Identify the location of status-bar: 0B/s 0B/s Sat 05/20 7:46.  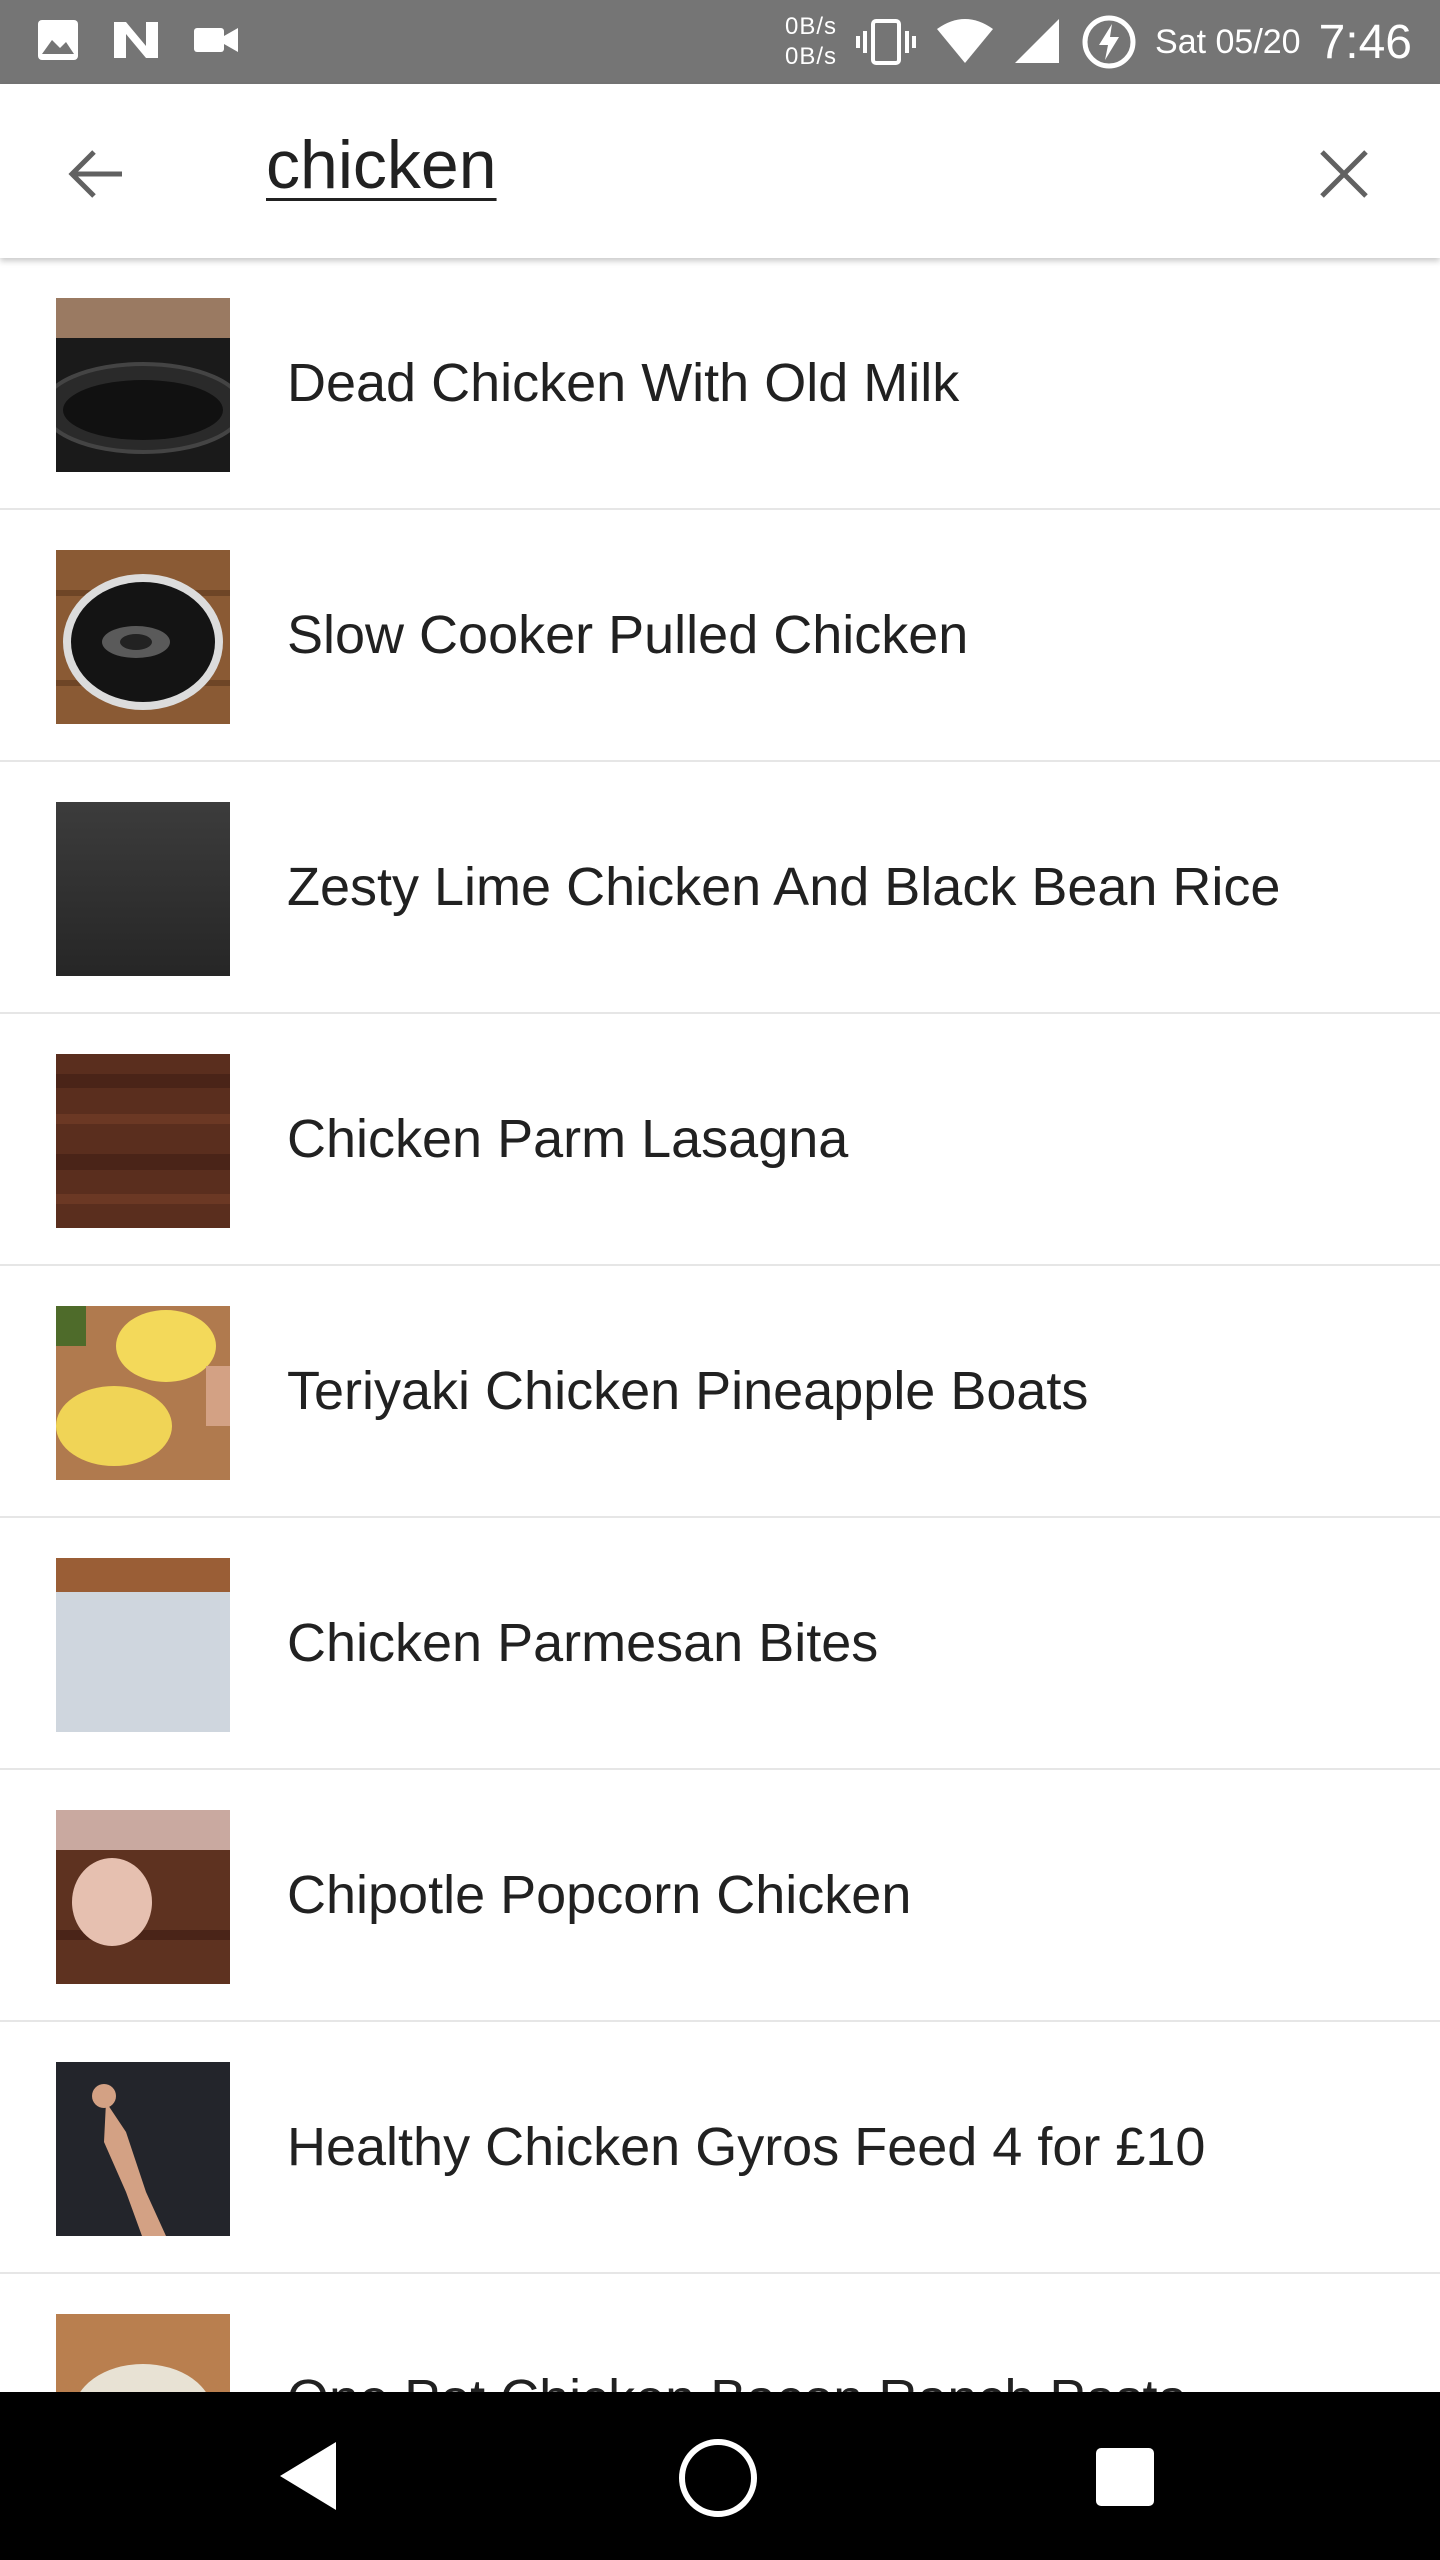
(720, 42).